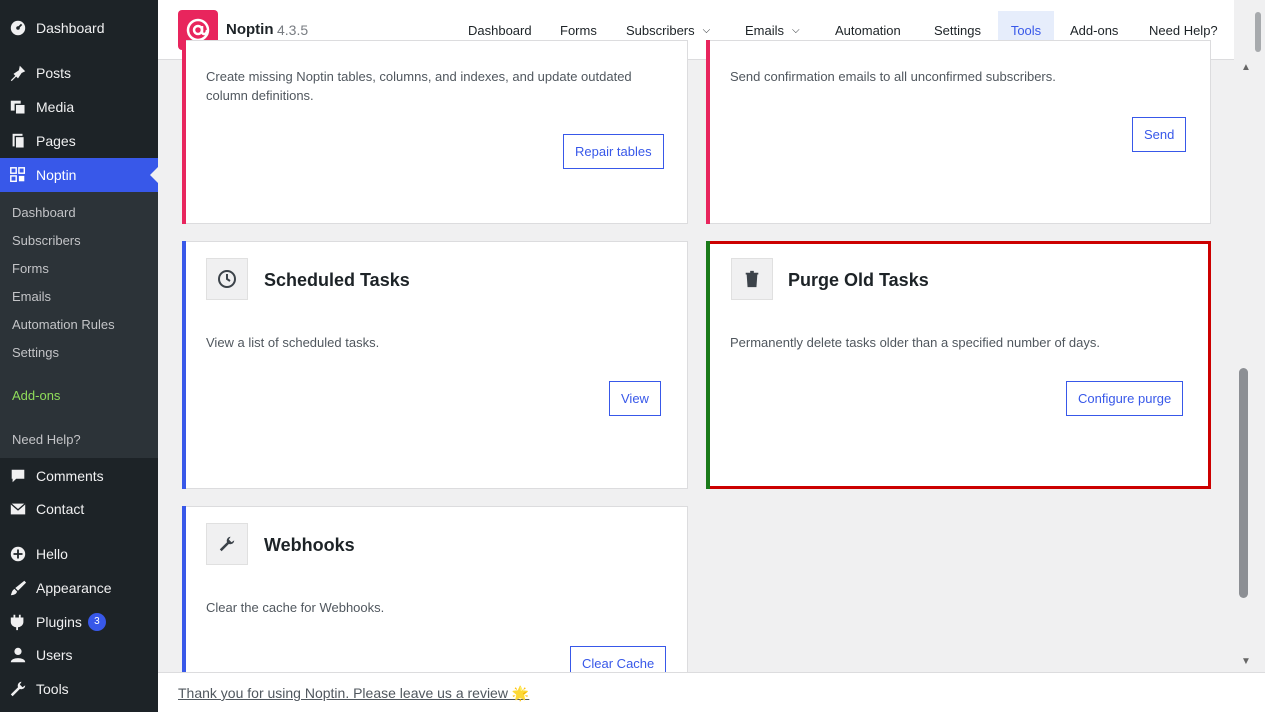 This screenshot has height=712, width=1265. Describe the element at coordinates (858, 280) in the screenshot. I see `card-title: Purge Old Tasks` at that location.